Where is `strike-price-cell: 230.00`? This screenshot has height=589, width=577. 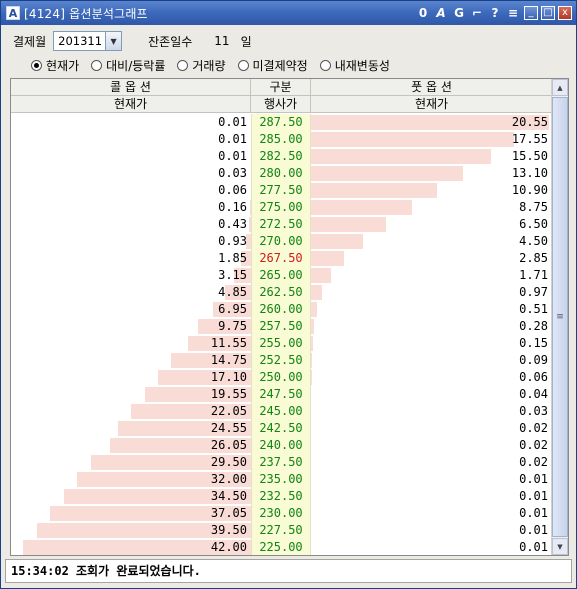 strike-price-cell: 230.00 is located at coordinates (281, 513).